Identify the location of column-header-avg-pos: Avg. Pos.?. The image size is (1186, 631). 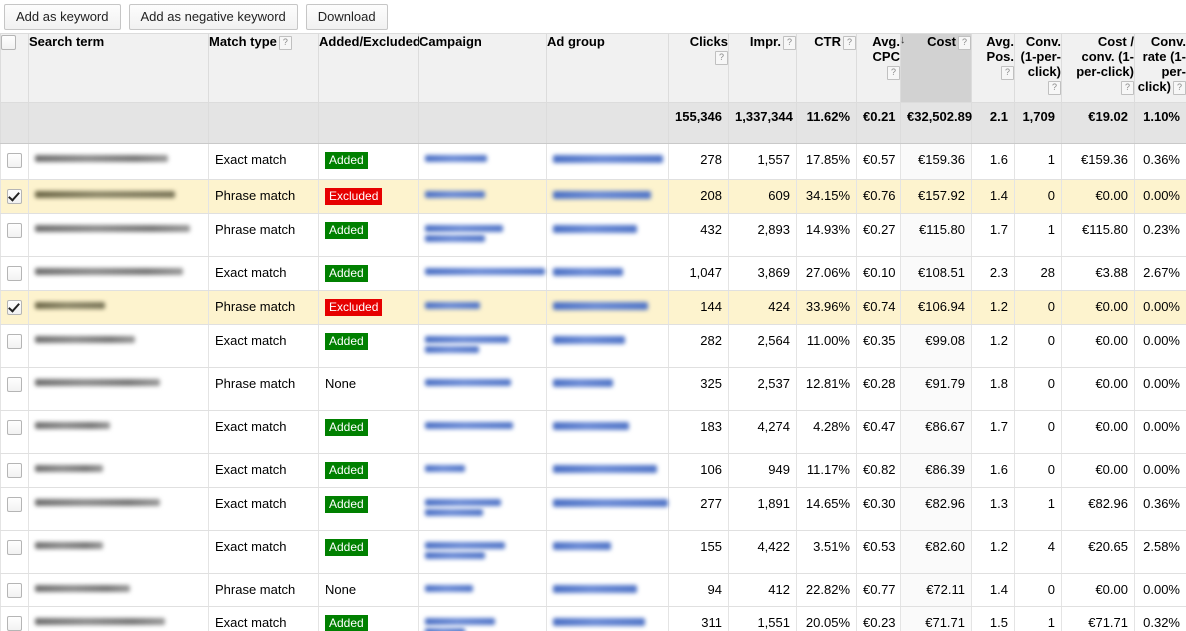
(993, 68).